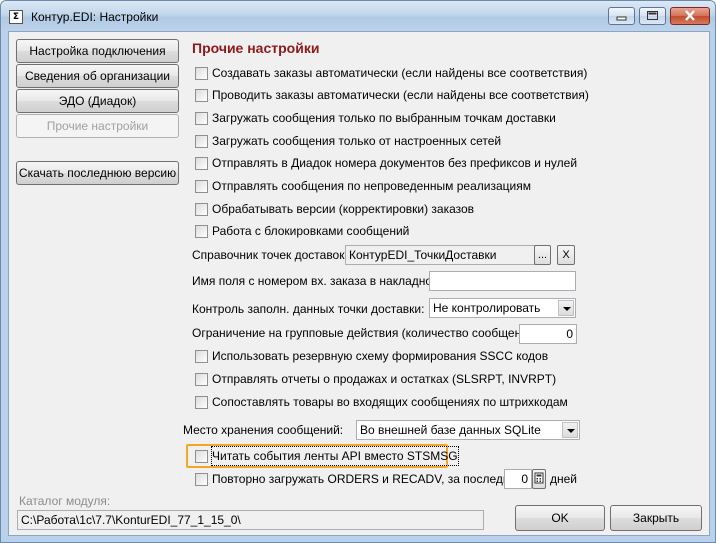  Describe the element at coordinates (450, 430) in the screenshot. I see `storage-select-value: Во внешней базе данных SQLite` at that location.